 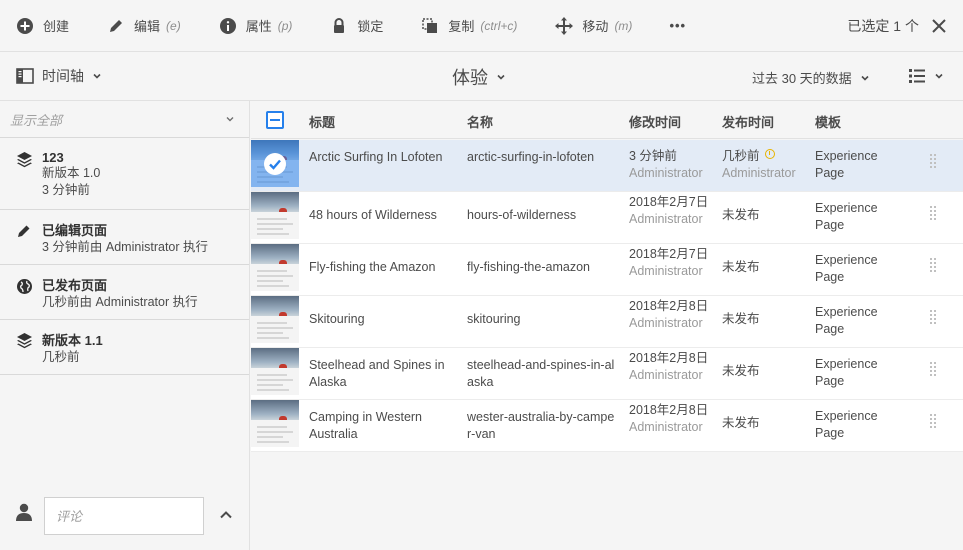 What do you see at coordinates (124, 347) in the screenshot?
I see `timeline-item-version: 新版本 1.1 几秒前` at bounding box center [124, 347].